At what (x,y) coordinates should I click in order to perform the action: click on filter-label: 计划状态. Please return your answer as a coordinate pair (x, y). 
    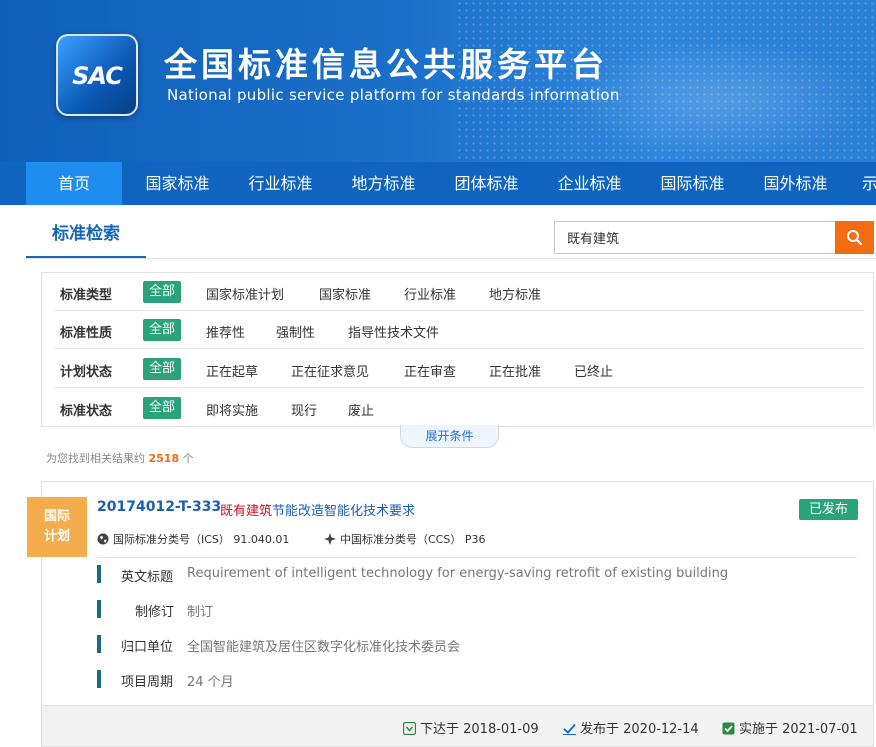
    Looking at the image, I should click on (86, 372).